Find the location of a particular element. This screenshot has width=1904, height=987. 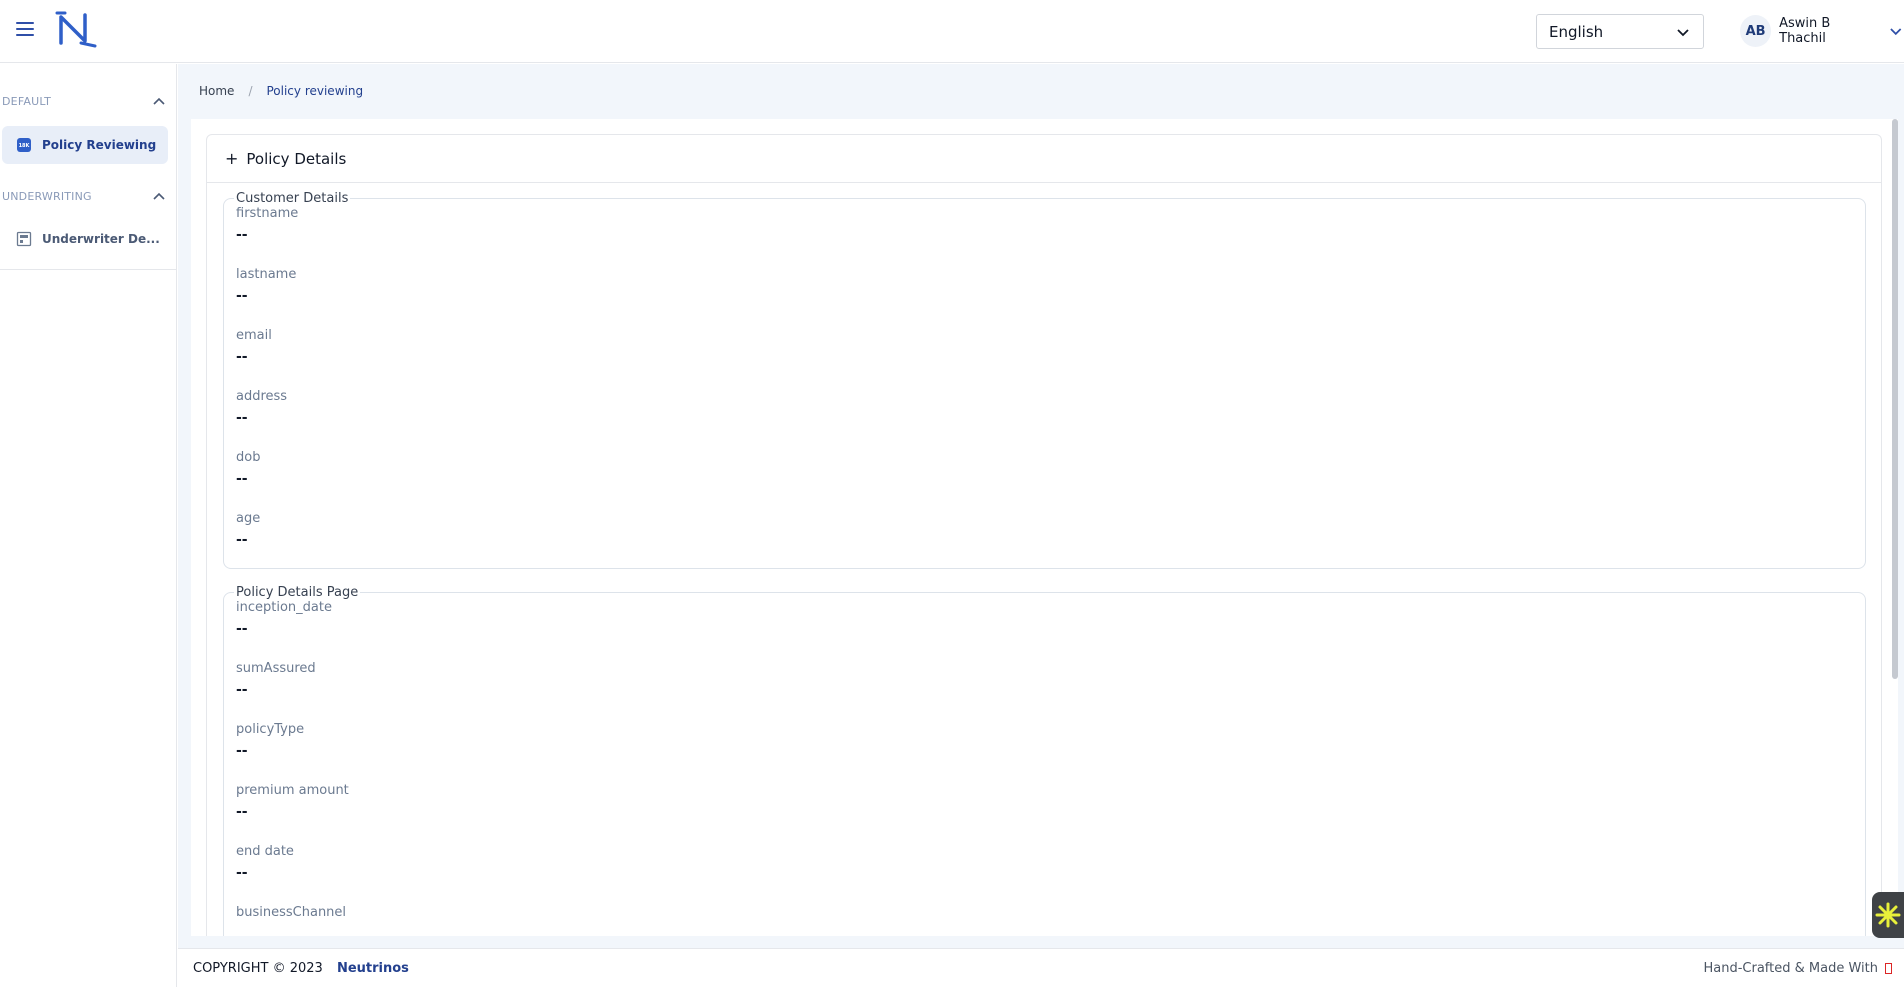

help-widget-button is located at coordinates (1888, 915).